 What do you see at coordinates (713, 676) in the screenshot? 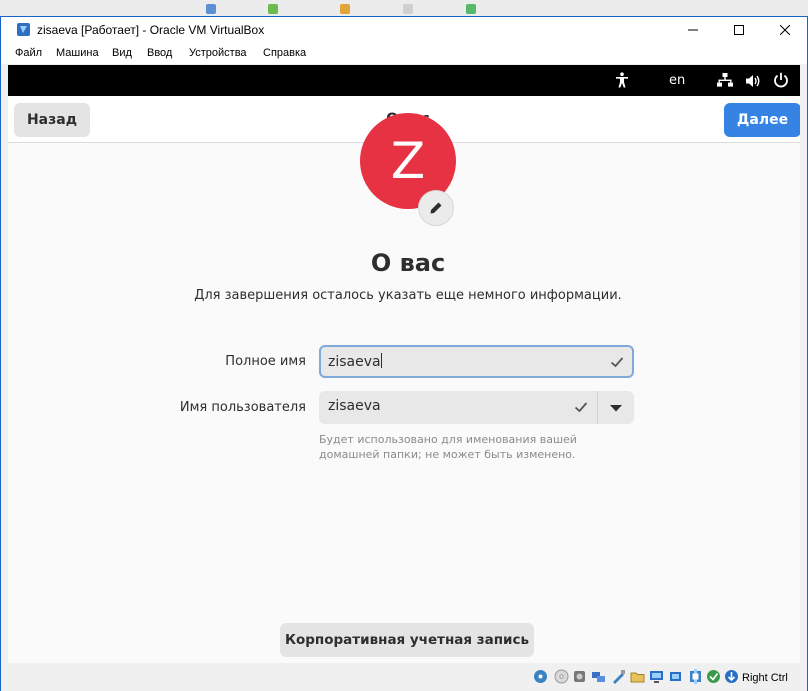
I see `guest-additions-icon` at bounding box center [713, 676].